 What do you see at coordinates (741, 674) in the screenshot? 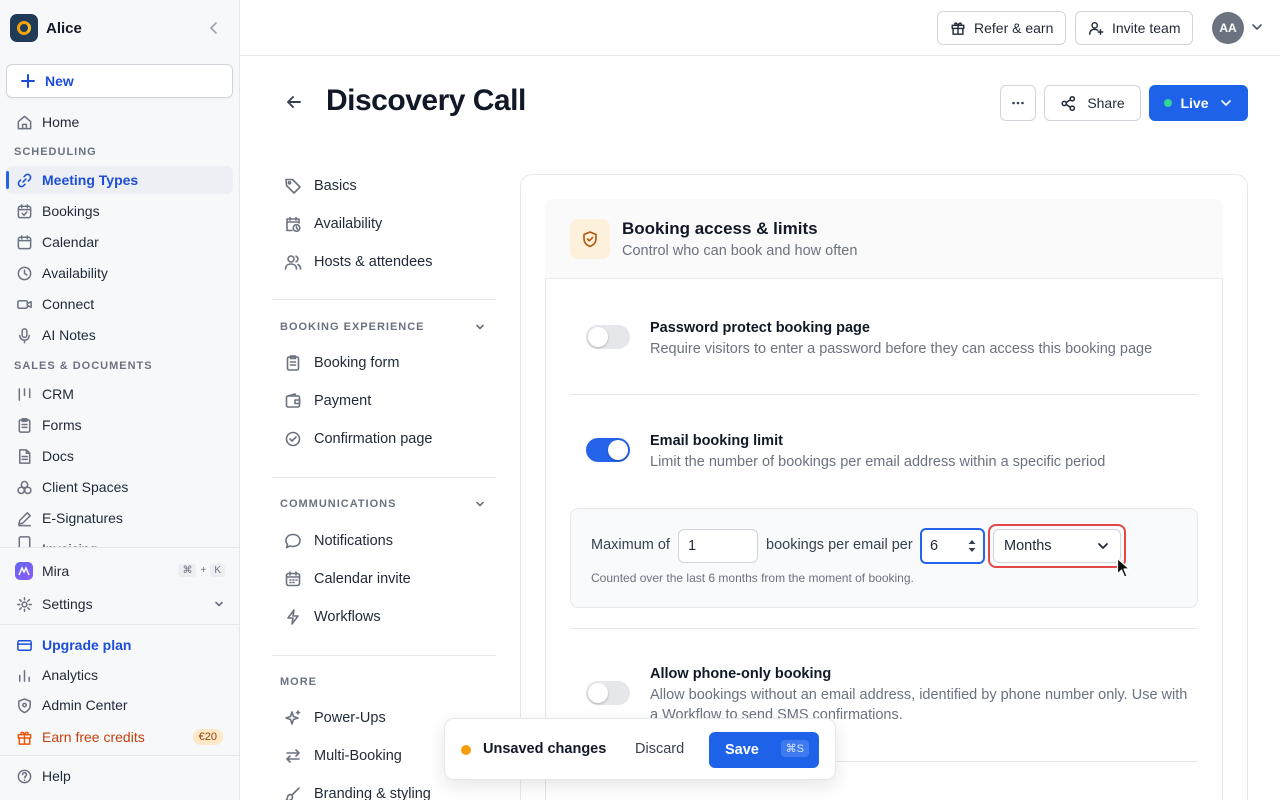
I see `phone-only-title: Allow phone-only booking` at bounding box center [741, 674].